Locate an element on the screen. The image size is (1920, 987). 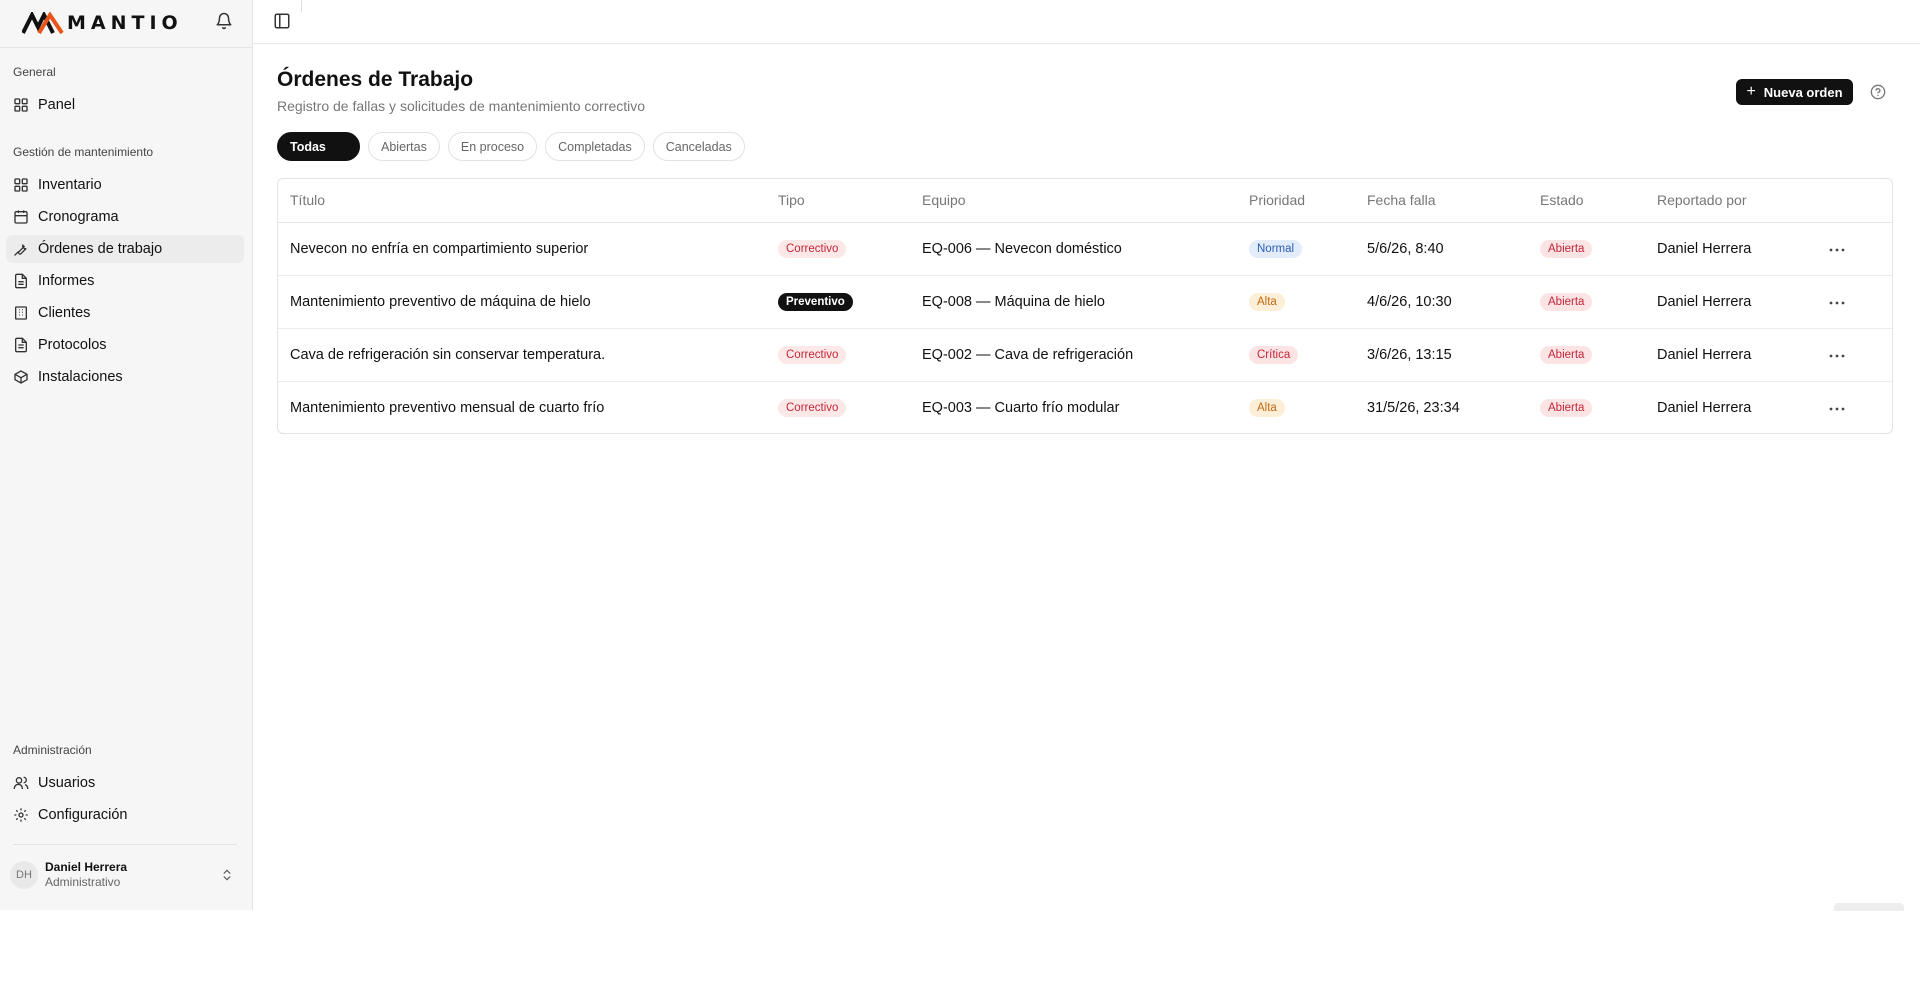
column-header-titulo: Título is located at coordinates (522, 201).